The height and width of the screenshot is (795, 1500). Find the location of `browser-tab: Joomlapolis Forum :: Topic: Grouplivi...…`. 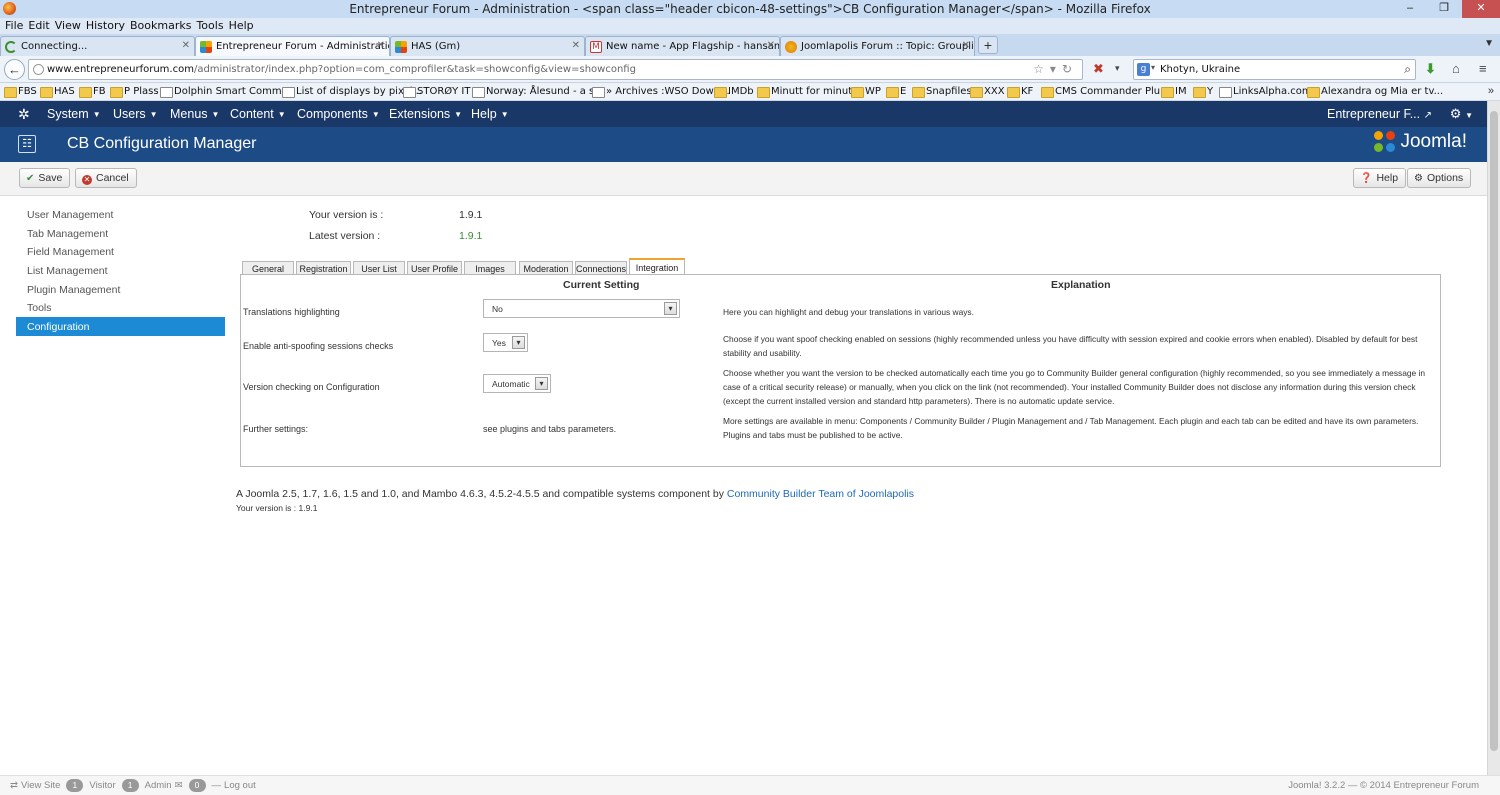

browser-tab: Joomlapolis Forum :: Topic: Grouplivi...… is located at coordinates (877, 46).